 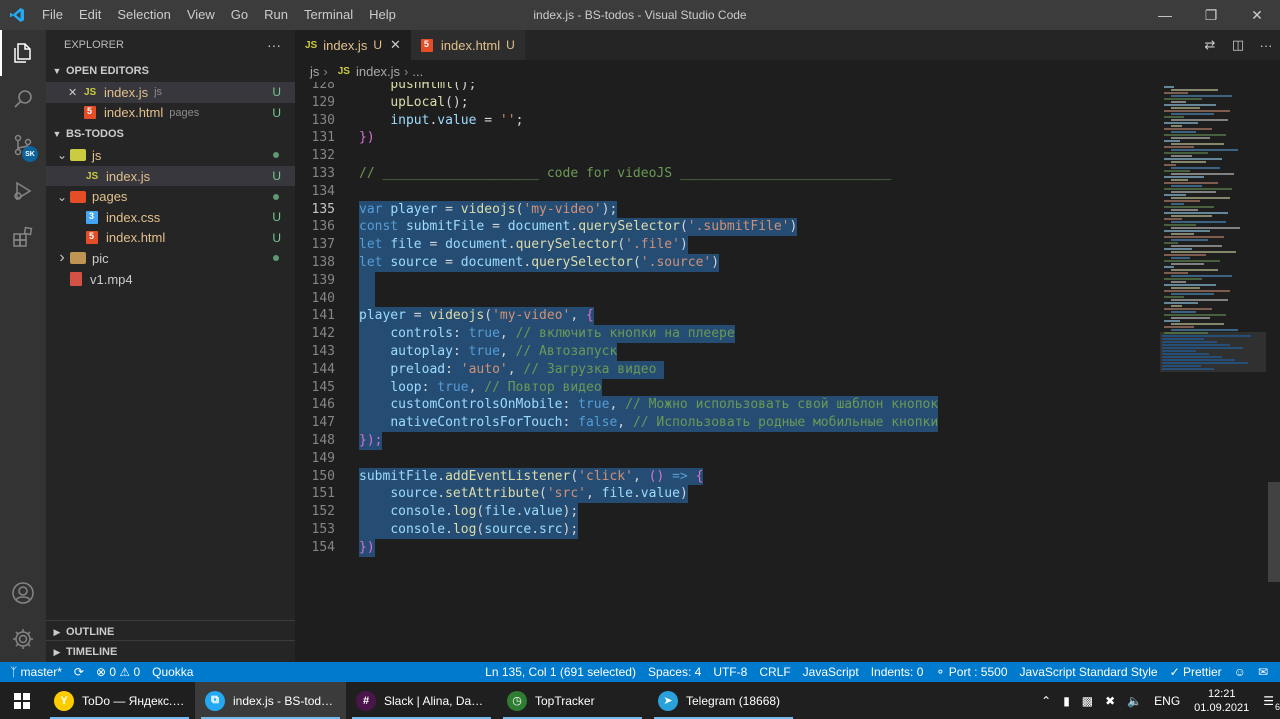 What do you see at coordinates (971, 672) in the screenshot?
I see `live-server-port: ⚬ Port : 5500` at bounding box center [971, 672].